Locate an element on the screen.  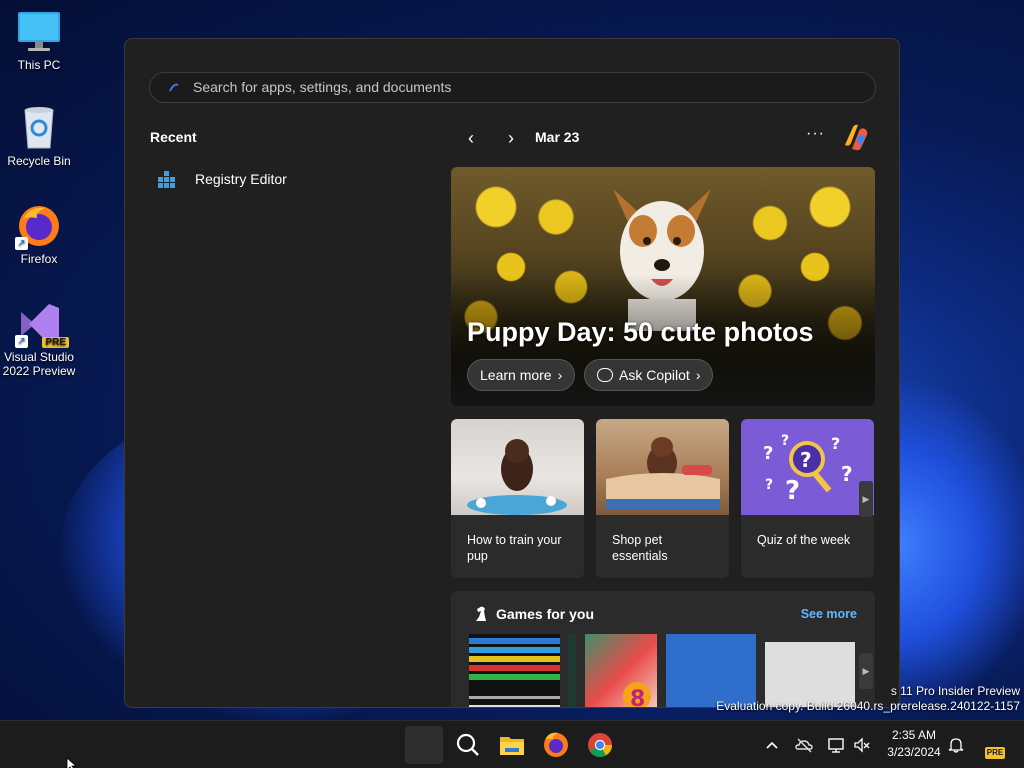
desktop-icon-label: Visual Studio is located at coordinates (39, 357).